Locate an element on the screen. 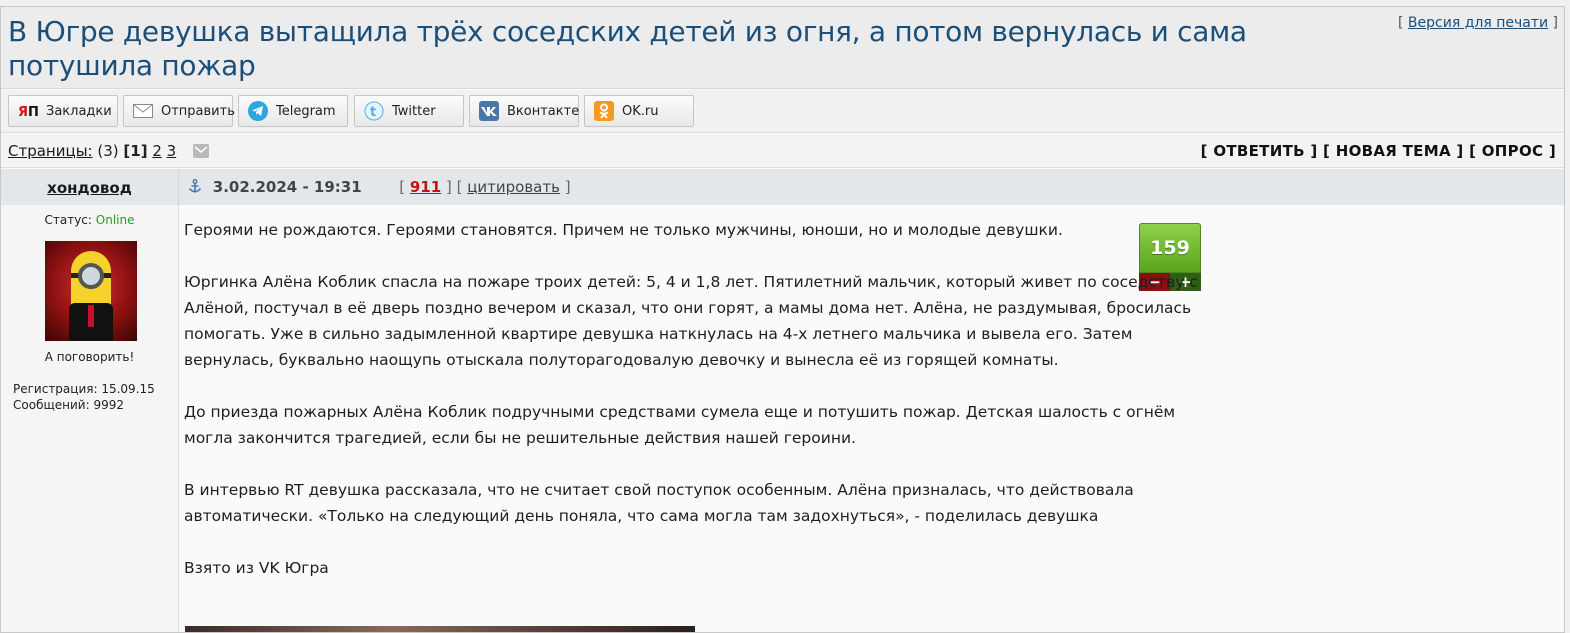  avatar-caption: А поговорить! is located at coordinates (89, 357).